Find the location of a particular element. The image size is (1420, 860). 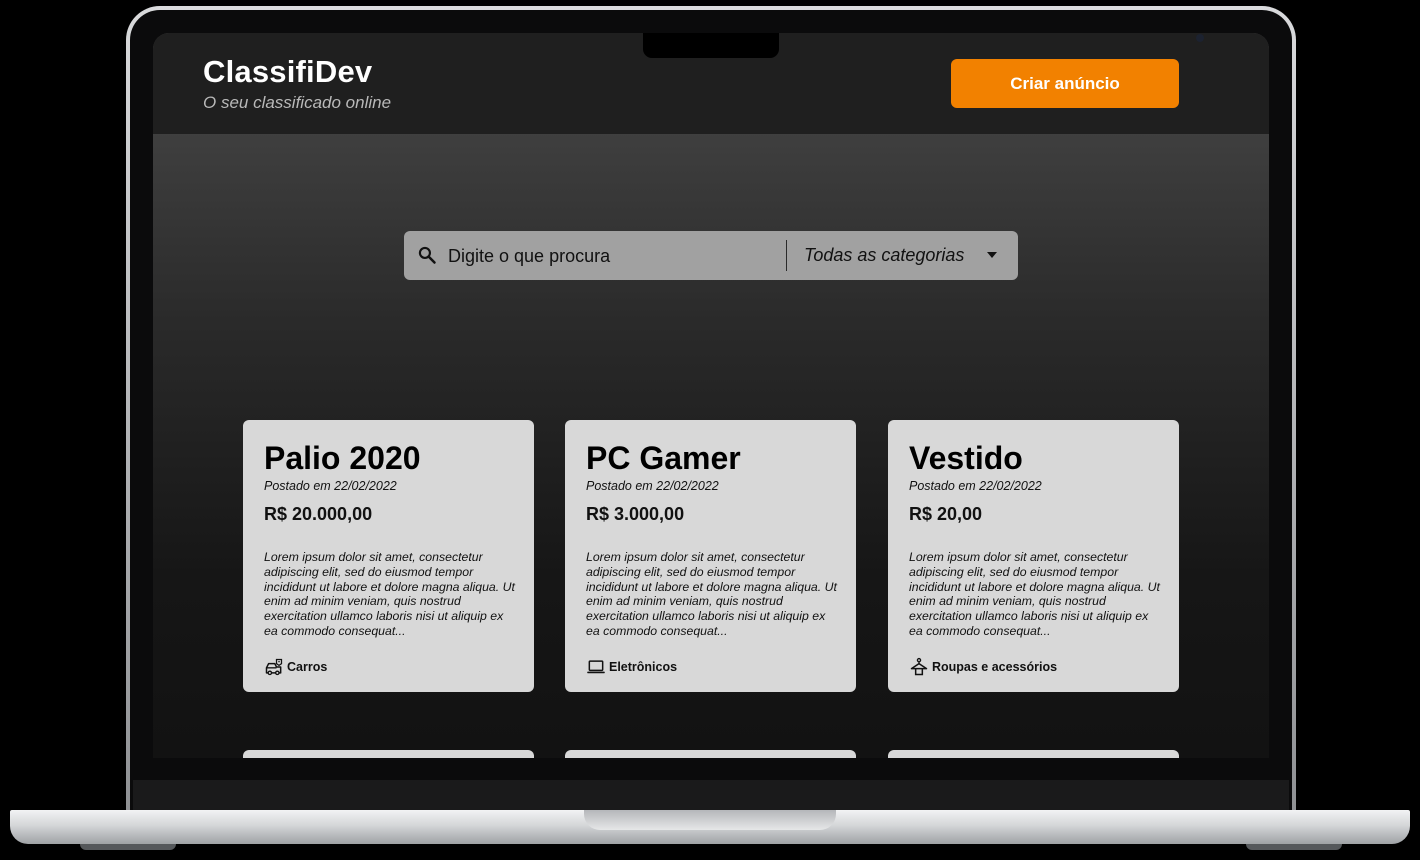

listing-category-label: Carros is located at coordinates (307, 667).